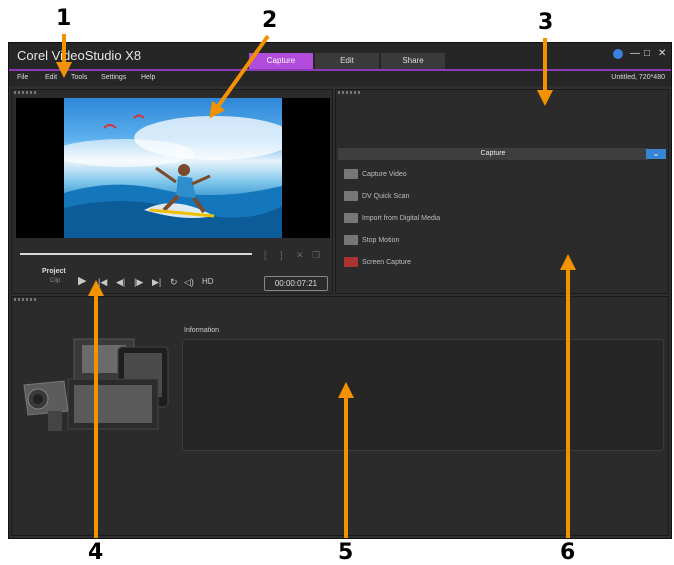 The width and height of the screenshot is (674, 565). Describe the element at coordinates (618, 54) in the screenshot. I see `help-icon` at that location.